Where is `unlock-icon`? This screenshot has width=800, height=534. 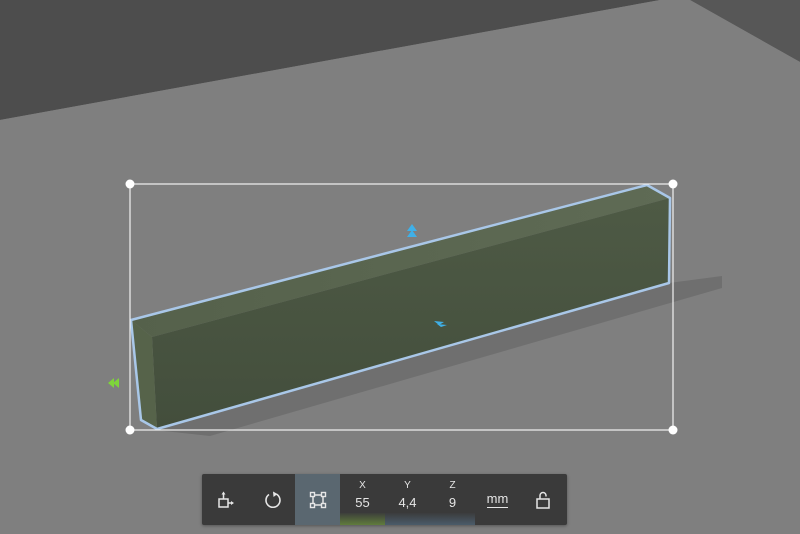 unlock-icon is located at coordinates (542, 500).